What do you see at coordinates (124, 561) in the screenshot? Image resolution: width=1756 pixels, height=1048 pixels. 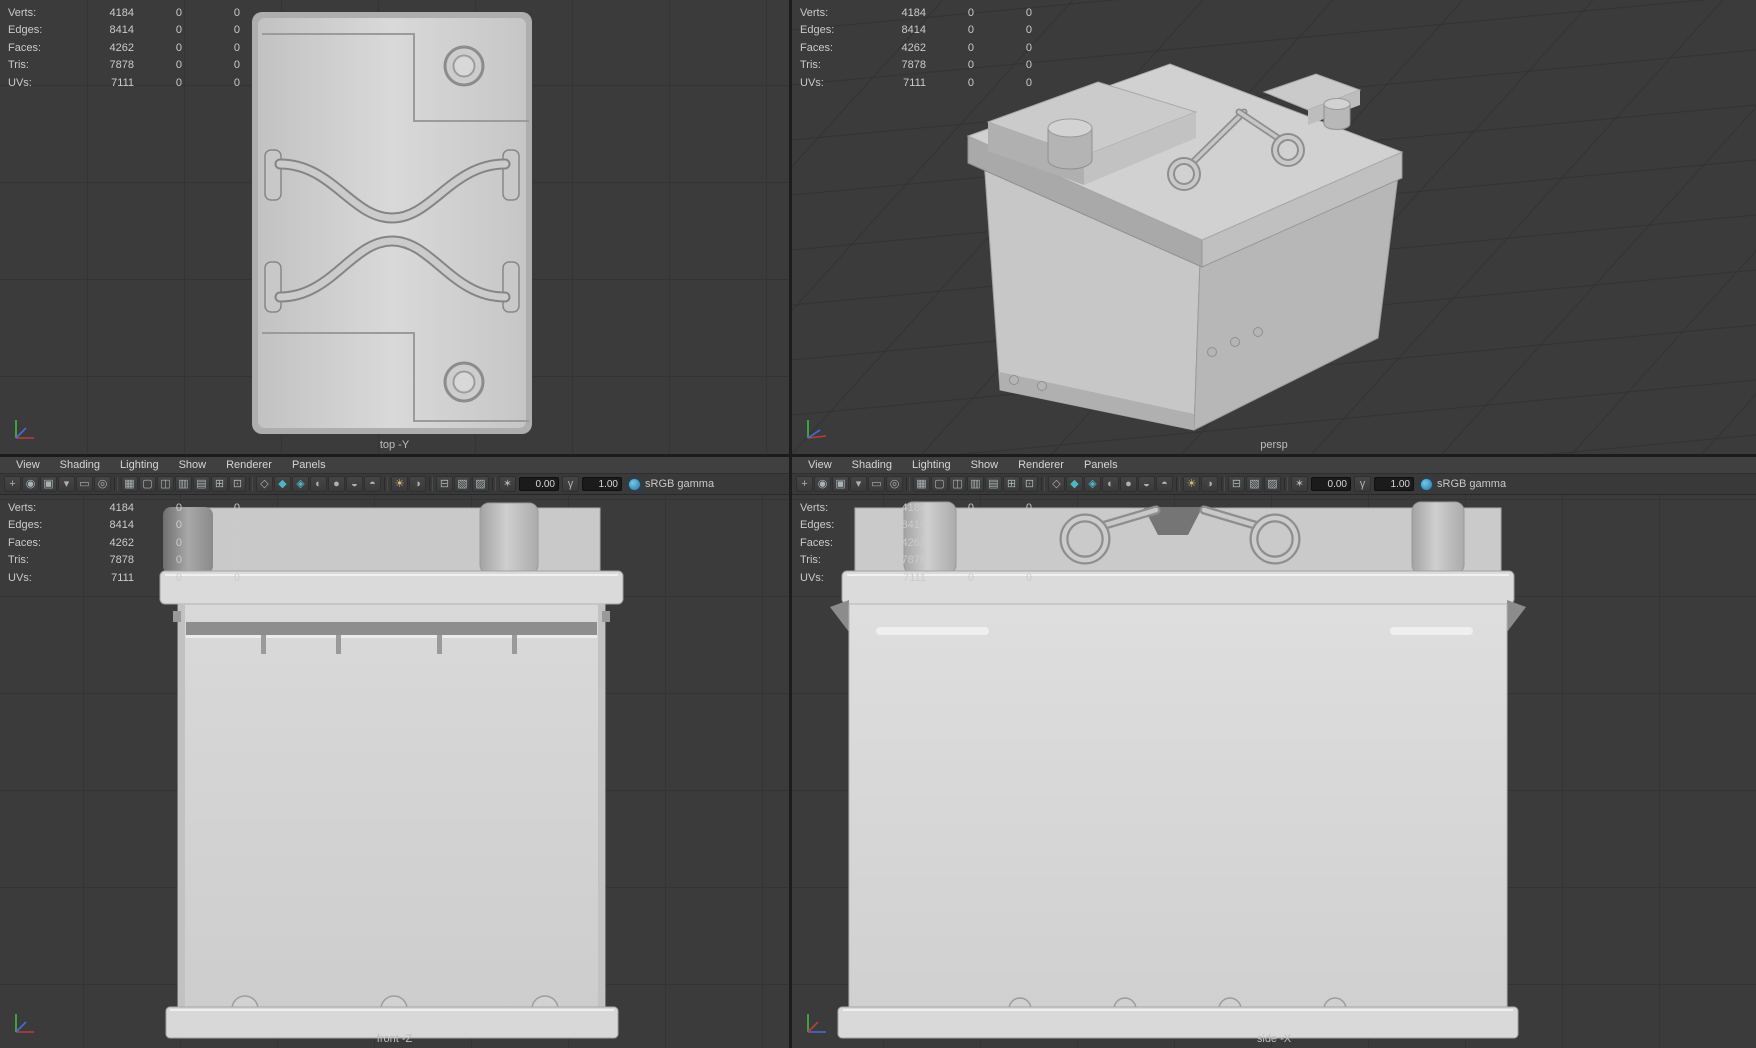 I see `hud-row: Tris: 7878 0 0` at bounding box center [124, 561].